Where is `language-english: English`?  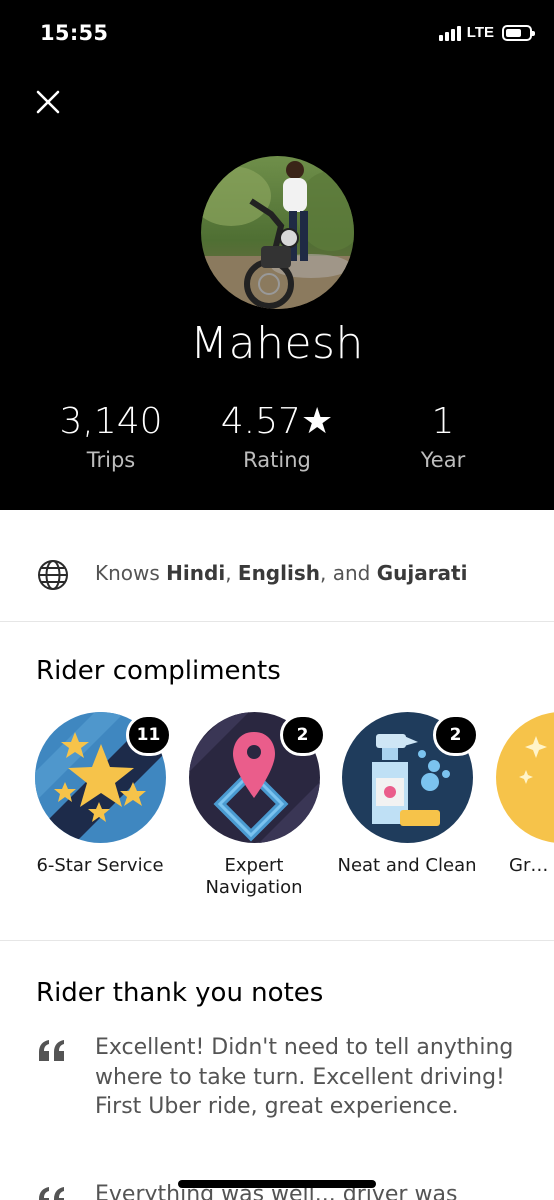
language-english: English is located at coordinates (278, 573).